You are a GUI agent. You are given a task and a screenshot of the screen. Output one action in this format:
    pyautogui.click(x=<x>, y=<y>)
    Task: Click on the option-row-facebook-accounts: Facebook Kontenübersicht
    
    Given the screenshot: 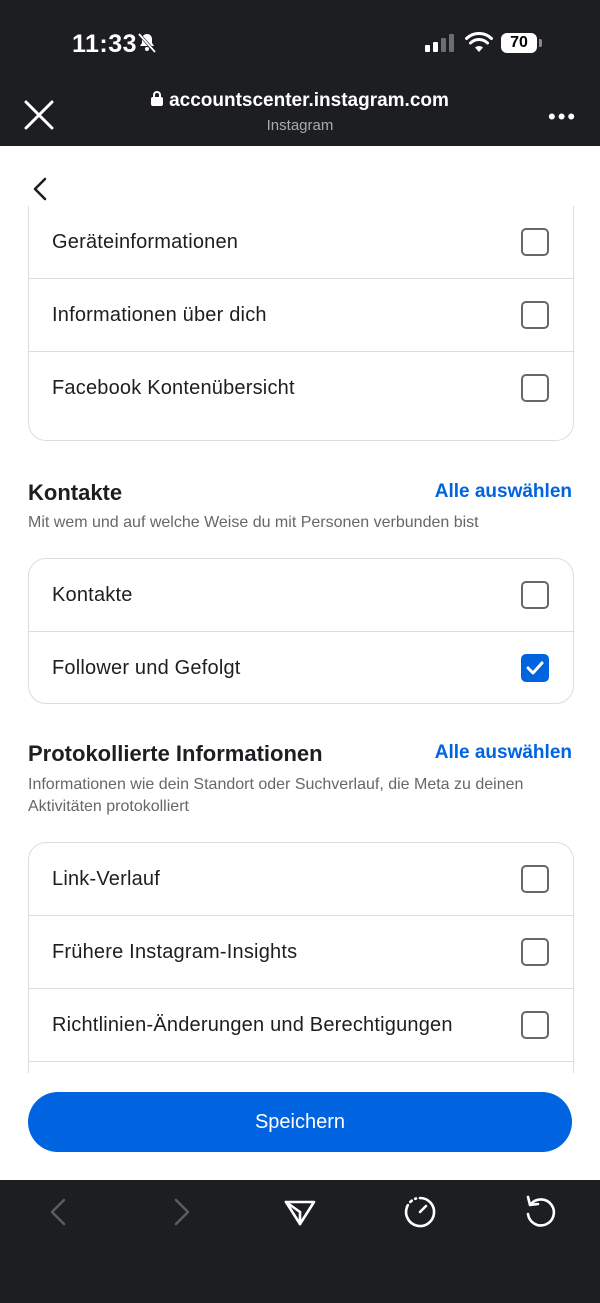 What is the action you would take?
    pyautogui.click(x=301, y=388)
    